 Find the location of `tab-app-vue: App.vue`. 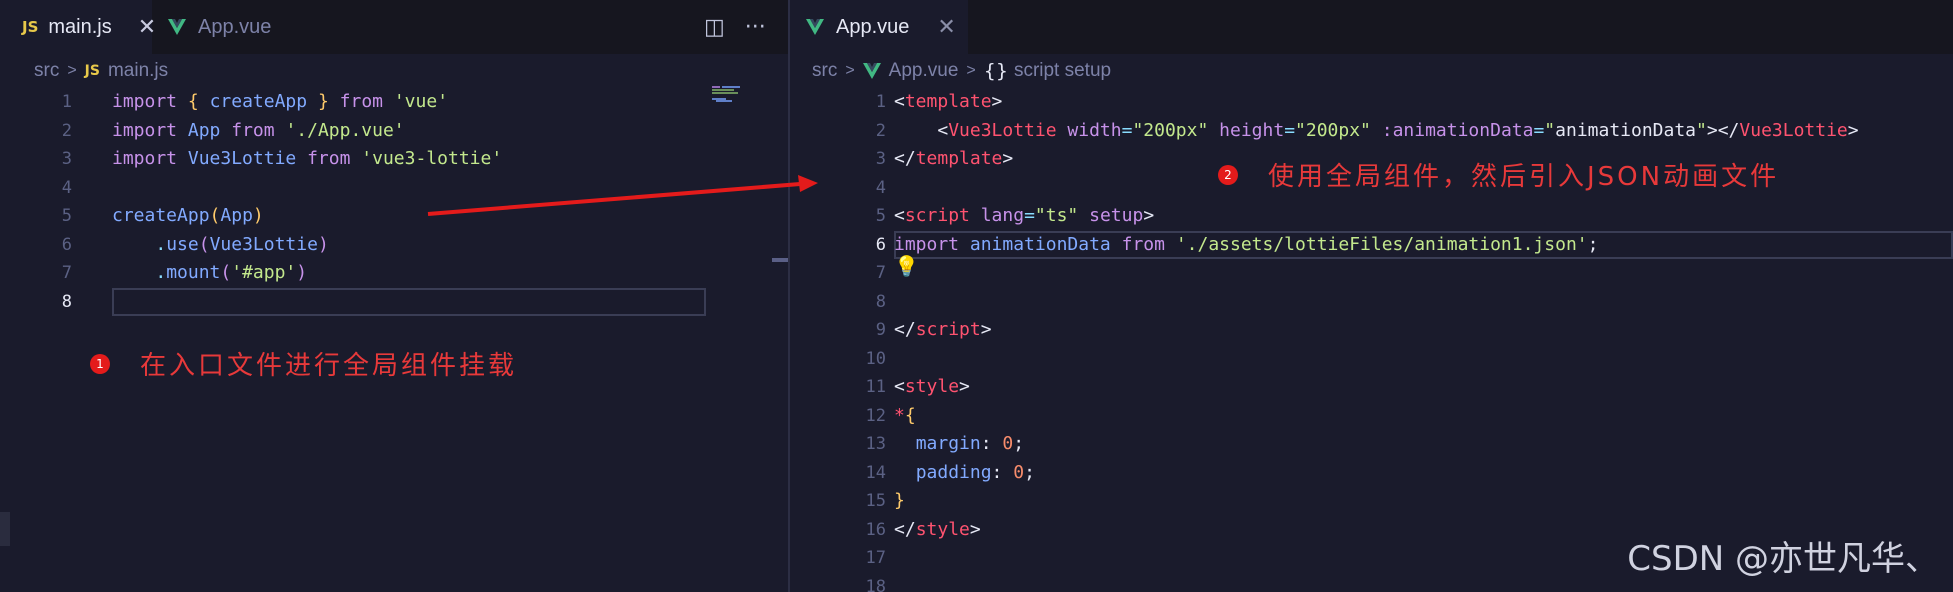

tab-app-vue: App.vue is located at coordinates (253, 27).